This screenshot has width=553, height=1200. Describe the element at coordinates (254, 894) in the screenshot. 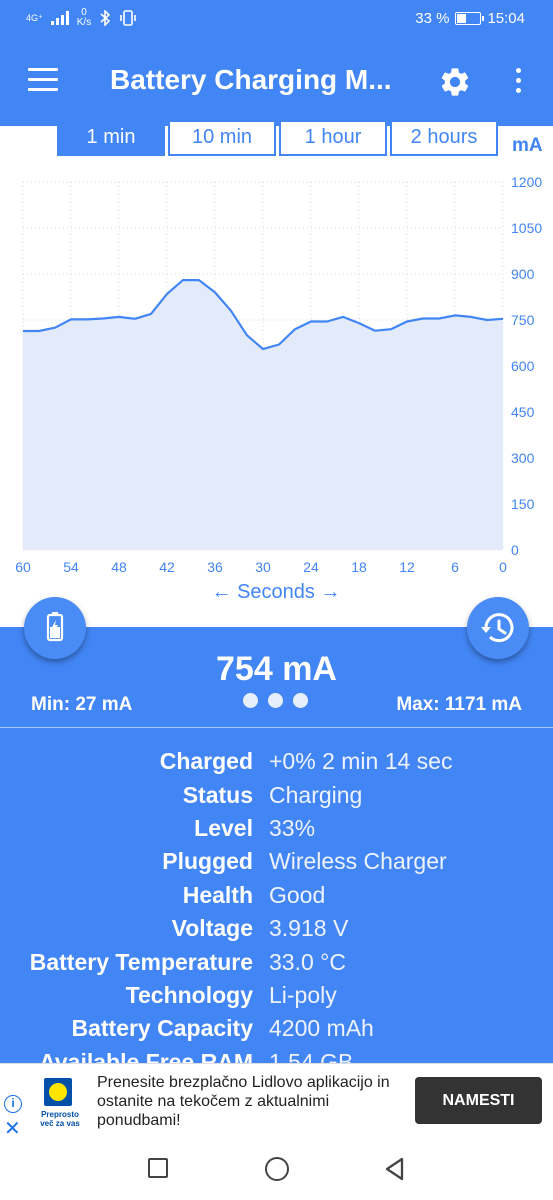

I see `info-row-health: Health Good` at that location.